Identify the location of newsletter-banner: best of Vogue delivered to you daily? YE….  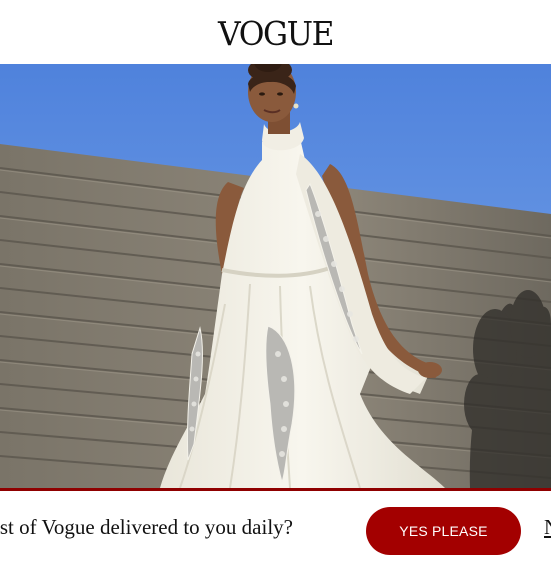
(275, 527).